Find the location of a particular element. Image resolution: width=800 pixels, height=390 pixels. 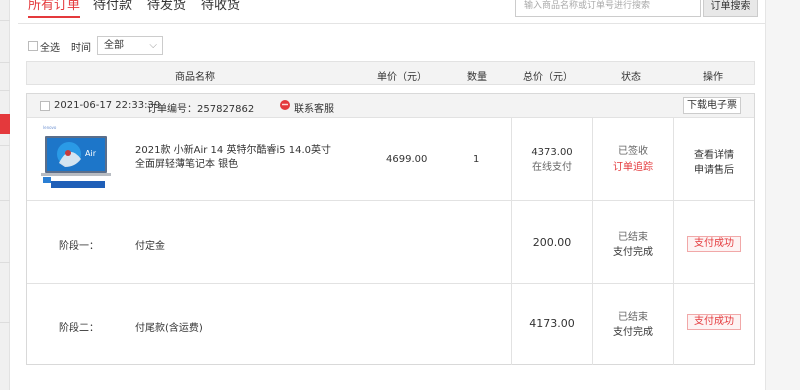

time-filter-value: 全部 is located at coordinates (114, 45).